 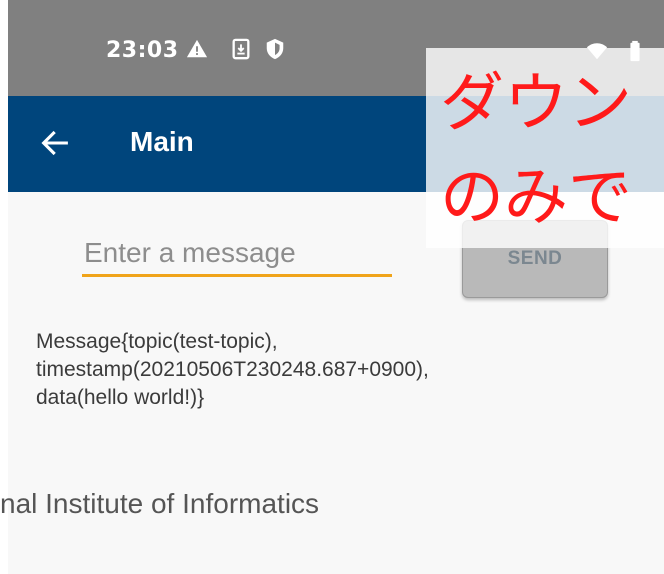 What do you see at coordinates (536, 104) in the screenshot?
I see `overlay-text-line: ダウン` at bounding box center [536, 104].